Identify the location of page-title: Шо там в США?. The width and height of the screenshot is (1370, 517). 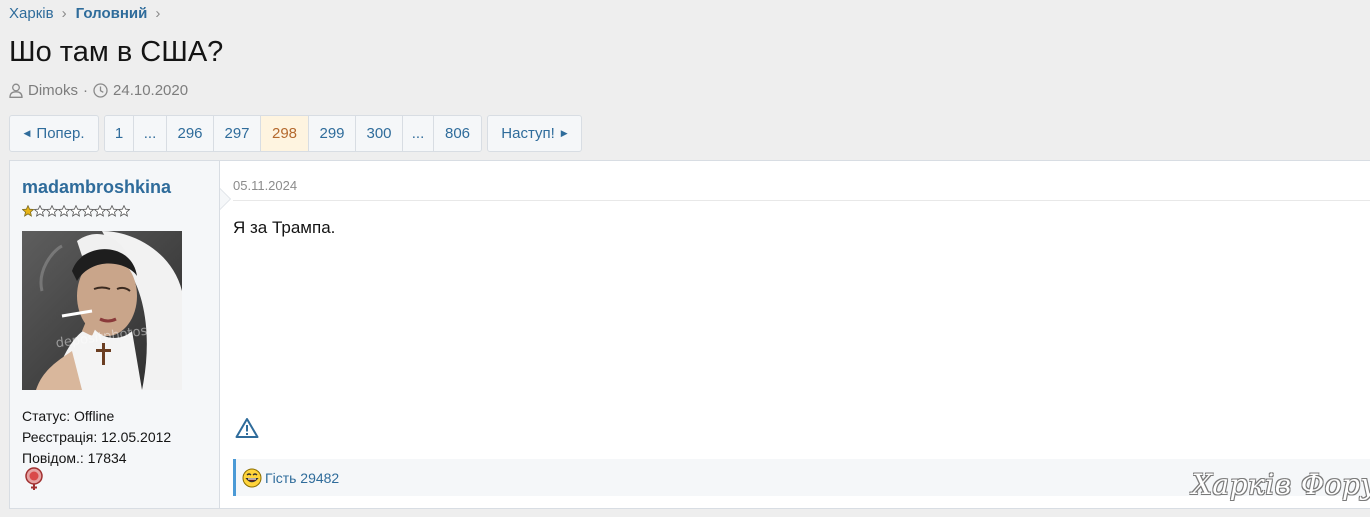
(116, 52).